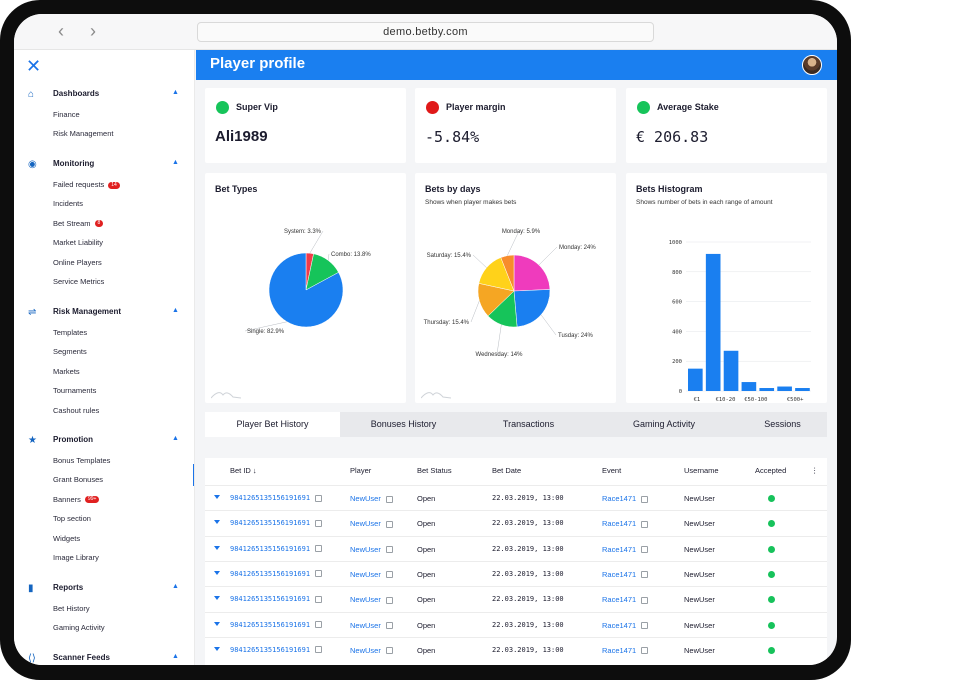 This screenshot has height=680, width=976. What do you see at coordinates (76, 558) in the screenshot?
I see `sidebar-item-image-library: Image Library` at bounding box center [76, 558].